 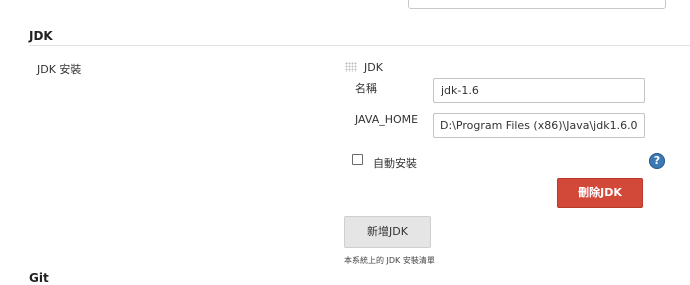 I want to click on java-home-label: JAVA_HOME, so click(x=387, y=119).